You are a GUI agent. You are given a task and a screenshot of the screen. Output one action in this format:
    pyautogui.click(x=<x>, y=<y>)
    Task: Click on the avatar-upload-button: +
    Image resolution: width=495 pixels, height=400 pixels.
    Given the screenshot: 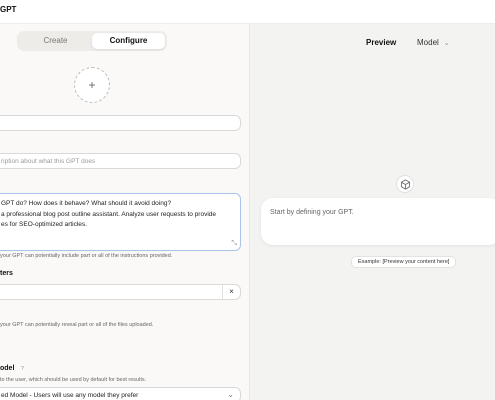 What is the action you would take?
    pyautogui.click(x=92, y=85)
    